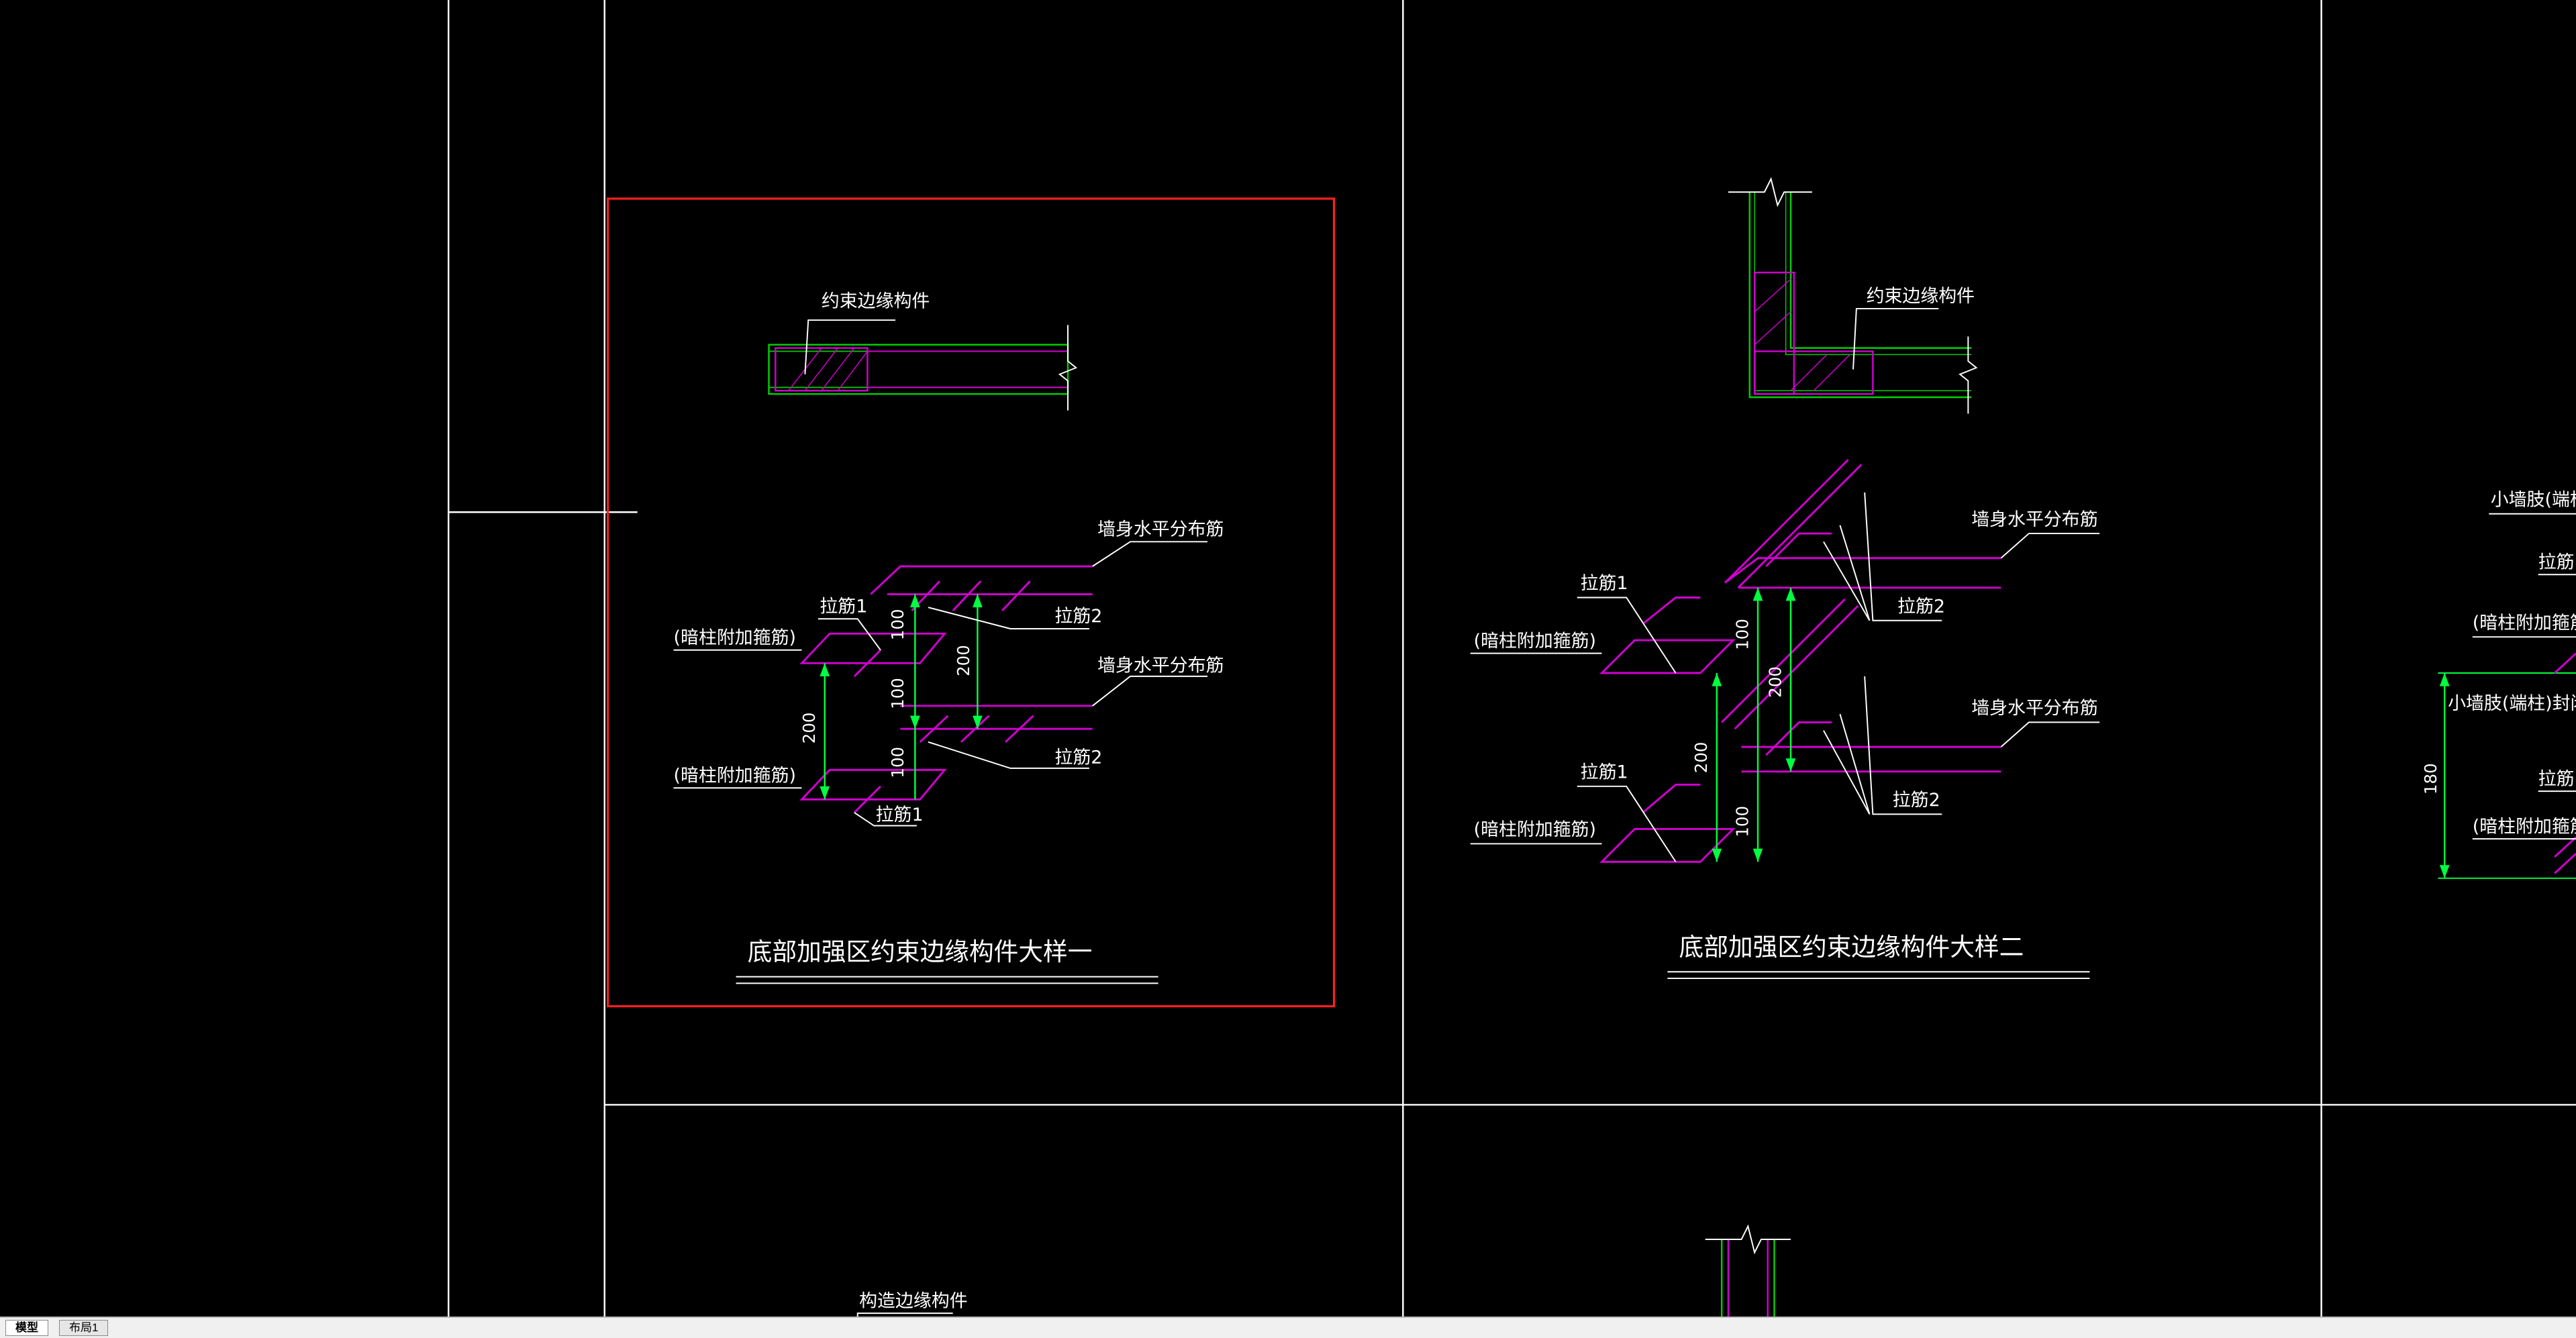  What do you see at coordinates (1775, 682) in the screenshot?
I see `d2-dim-200-right: 200` at bounding box center [1775, 682].